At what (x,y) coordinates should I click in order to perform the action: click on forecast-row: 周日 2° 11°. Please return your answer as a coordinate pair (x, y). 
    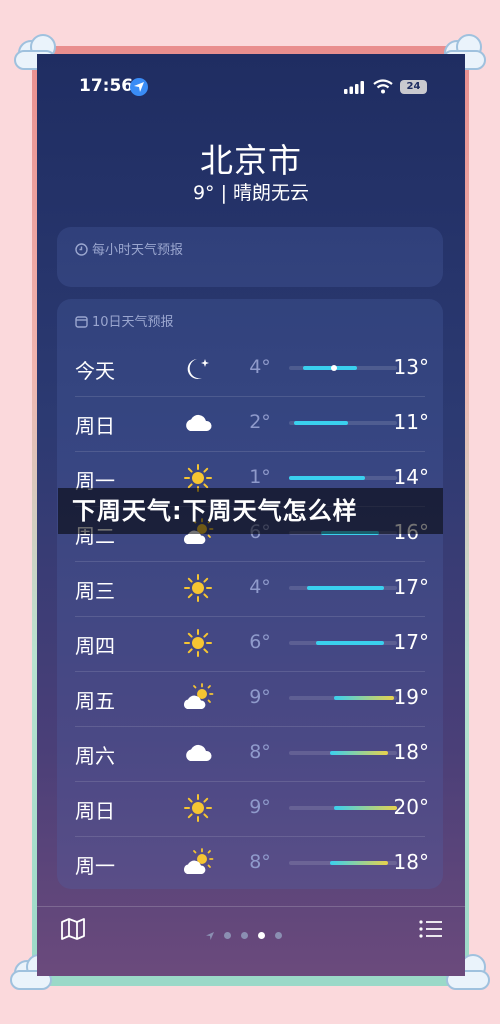
    Looking at the image, I should click on (252, 423).